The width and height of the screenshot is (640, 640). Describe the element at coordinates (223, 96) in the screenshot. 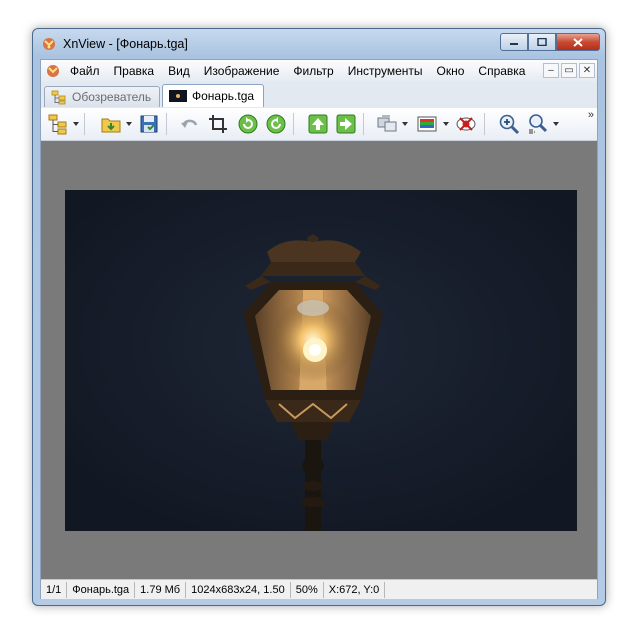

I see `tab-image-label: Фонарь.tga` at that location.